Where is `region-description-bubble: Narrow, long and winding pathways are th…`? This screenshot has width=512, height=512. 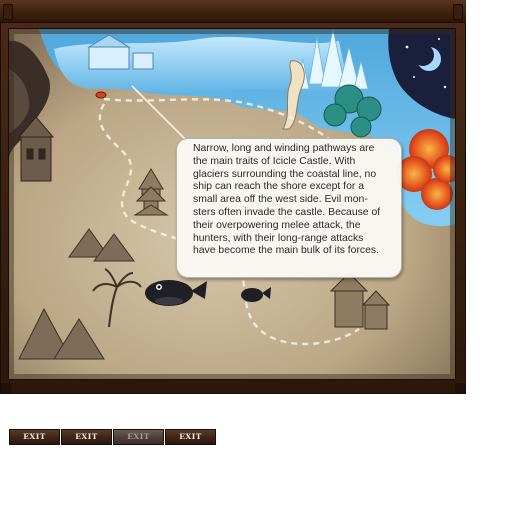 region-description-bubble: Narrow, long and winding pathways are th… is located at coordinates (289, 208).